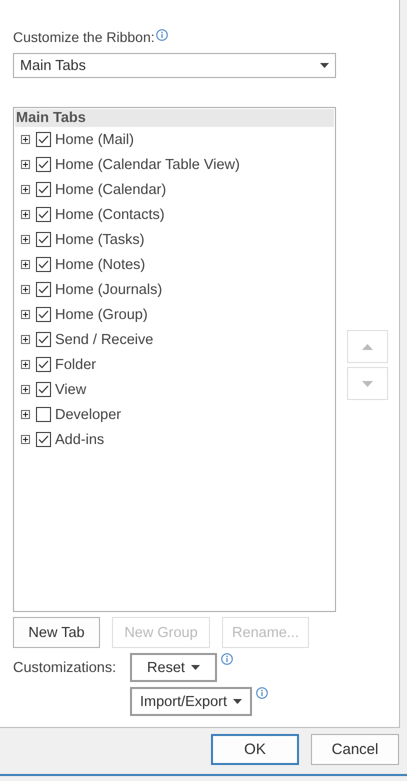 This screenshot has height=781, width=407. I want to click on cancel-button: Cancel, so click(355, 749).